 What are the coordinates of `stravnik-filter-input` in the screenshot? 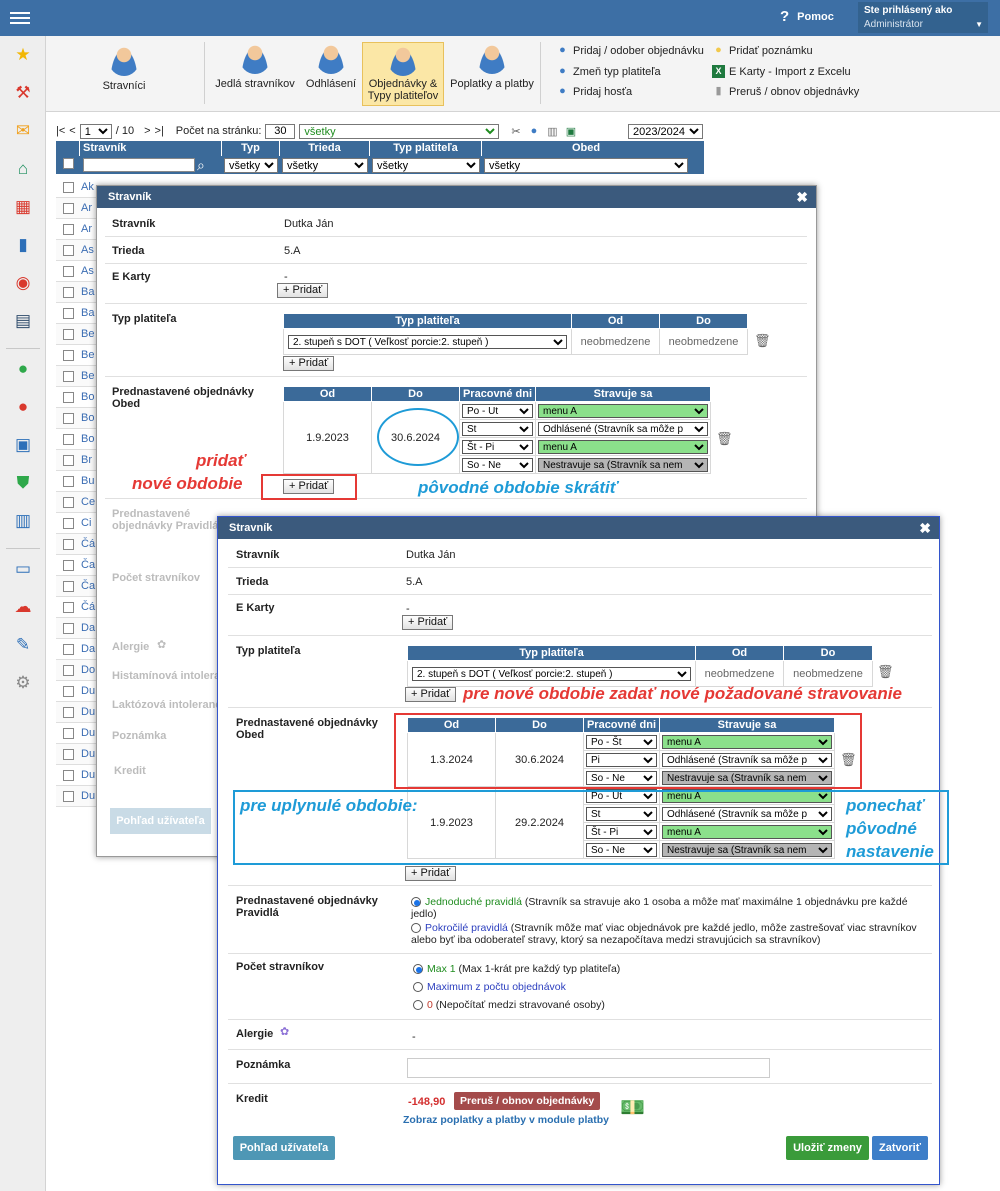 It's located at (139, 165).